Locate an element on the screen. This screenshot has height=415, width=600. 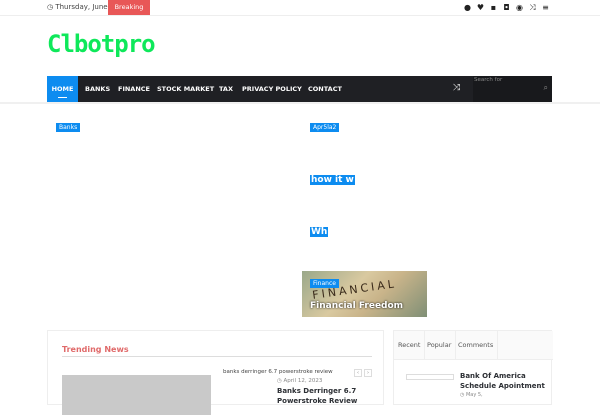
search-input: Search for ⌕ is located at coordinates (512, 89).